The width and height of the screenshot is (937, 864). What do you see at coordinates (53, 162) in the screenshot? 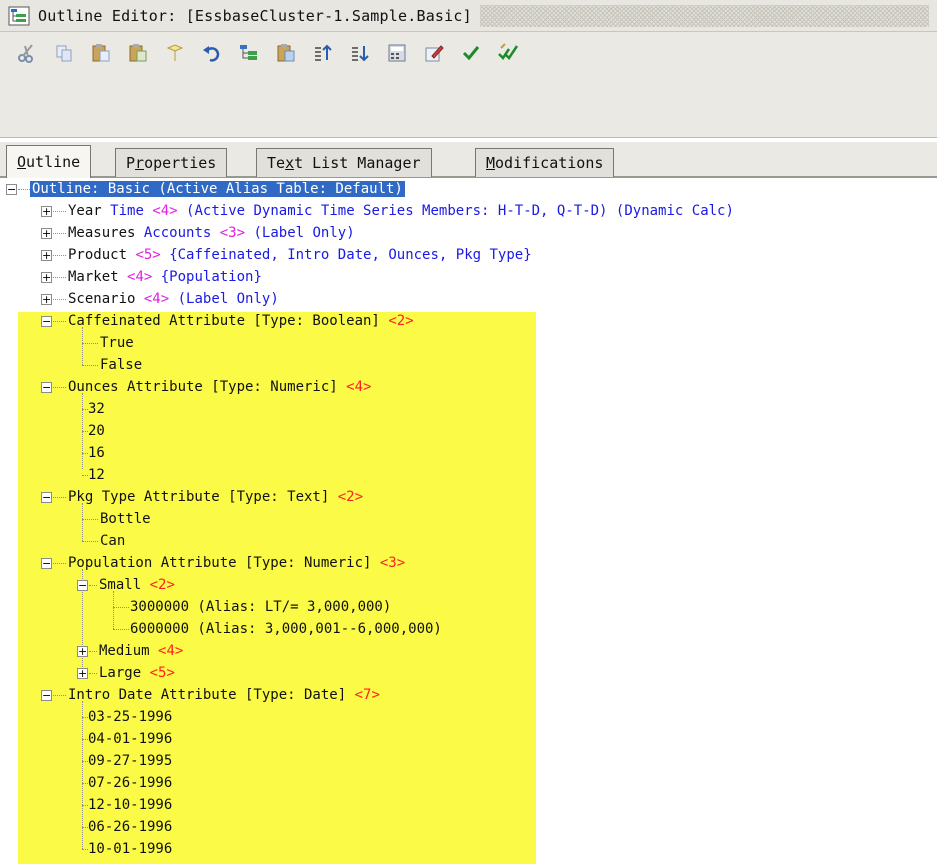
I see `tab-outline-label-post: utline` at bounding box center [53, 162].